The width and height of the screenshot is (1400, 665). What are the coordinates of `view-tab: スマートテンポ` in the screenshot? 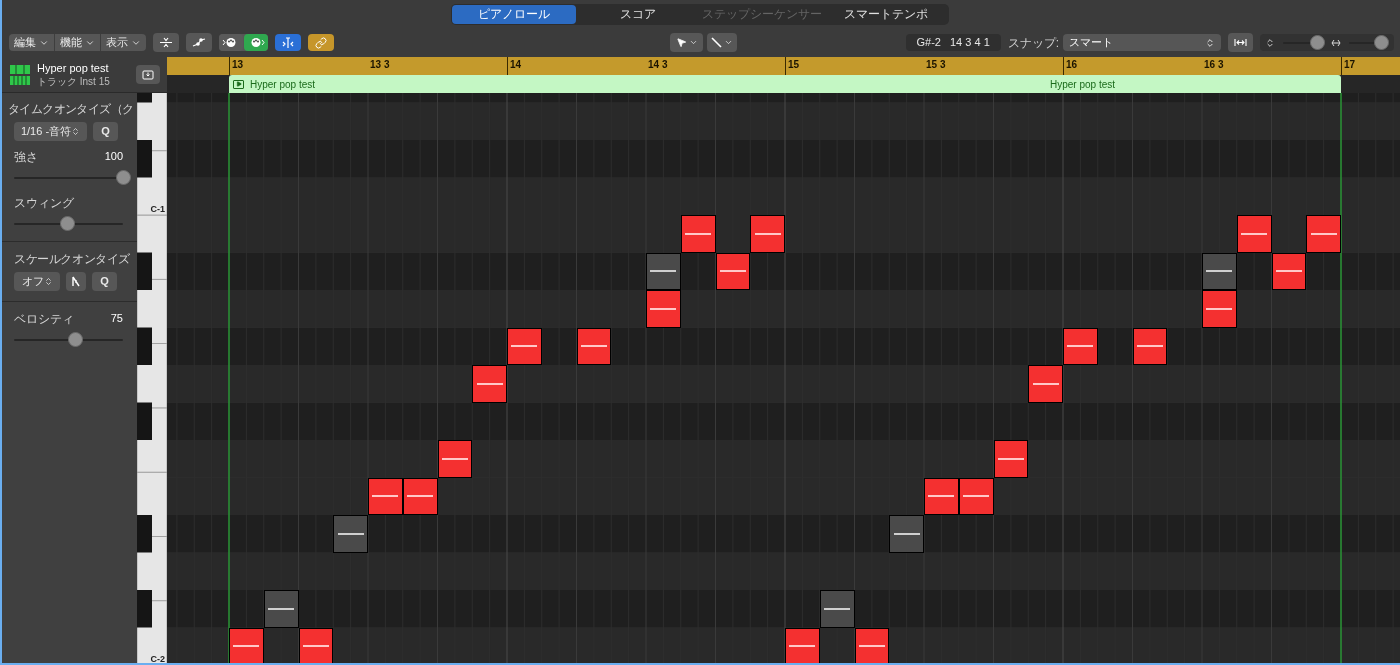 It's located at (886, 14).